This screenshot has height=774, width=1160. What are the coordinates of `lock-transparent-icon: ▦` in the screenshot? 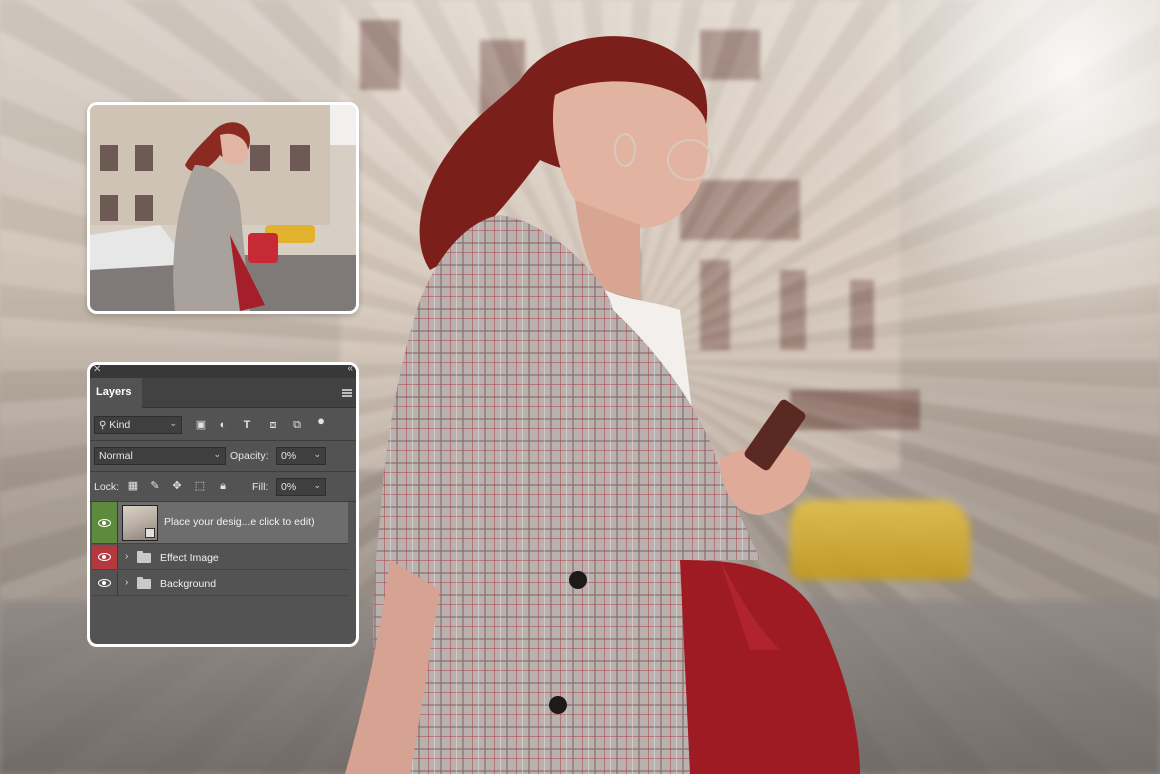 It's located at (133, 486).